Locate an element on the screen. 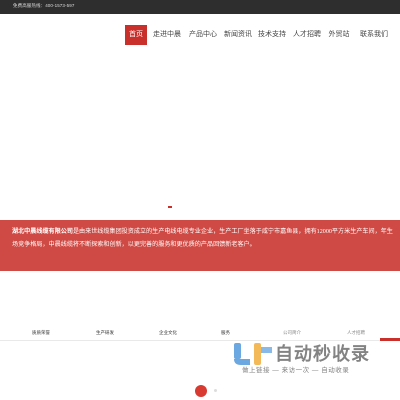  slider-dot is located at coordinates (215, 390).